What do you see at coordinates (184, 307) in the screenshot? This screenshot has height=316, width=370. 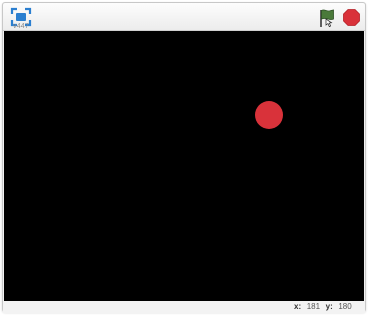 I see `status-footer: x: 181 y: 180` at bounding box center [184, 307].